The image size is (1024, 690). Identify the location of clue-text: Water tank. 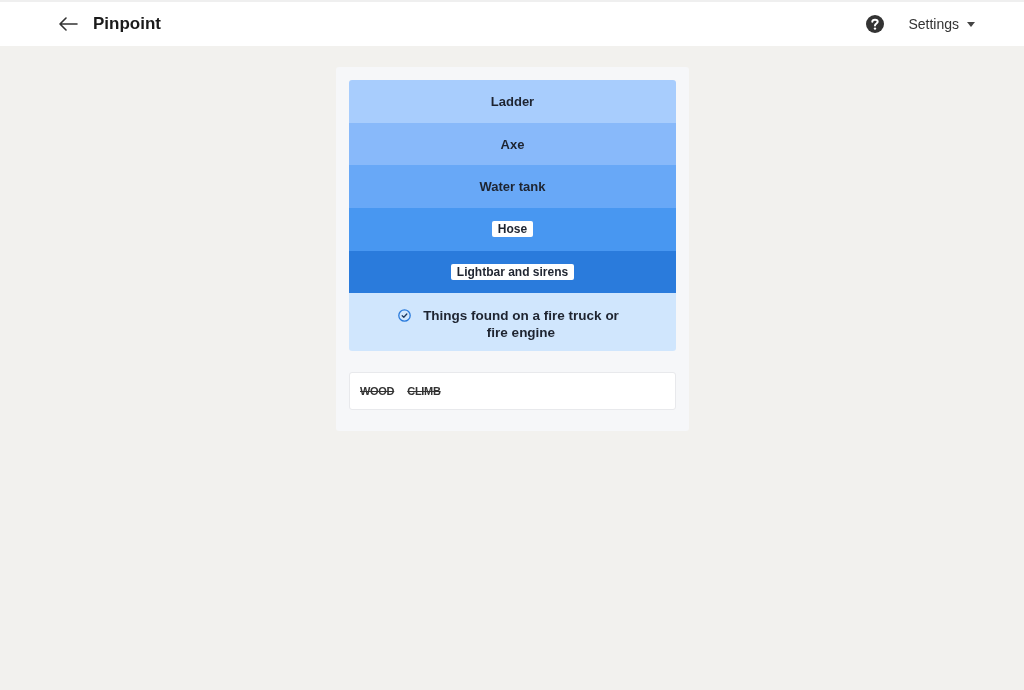
(512, 187).